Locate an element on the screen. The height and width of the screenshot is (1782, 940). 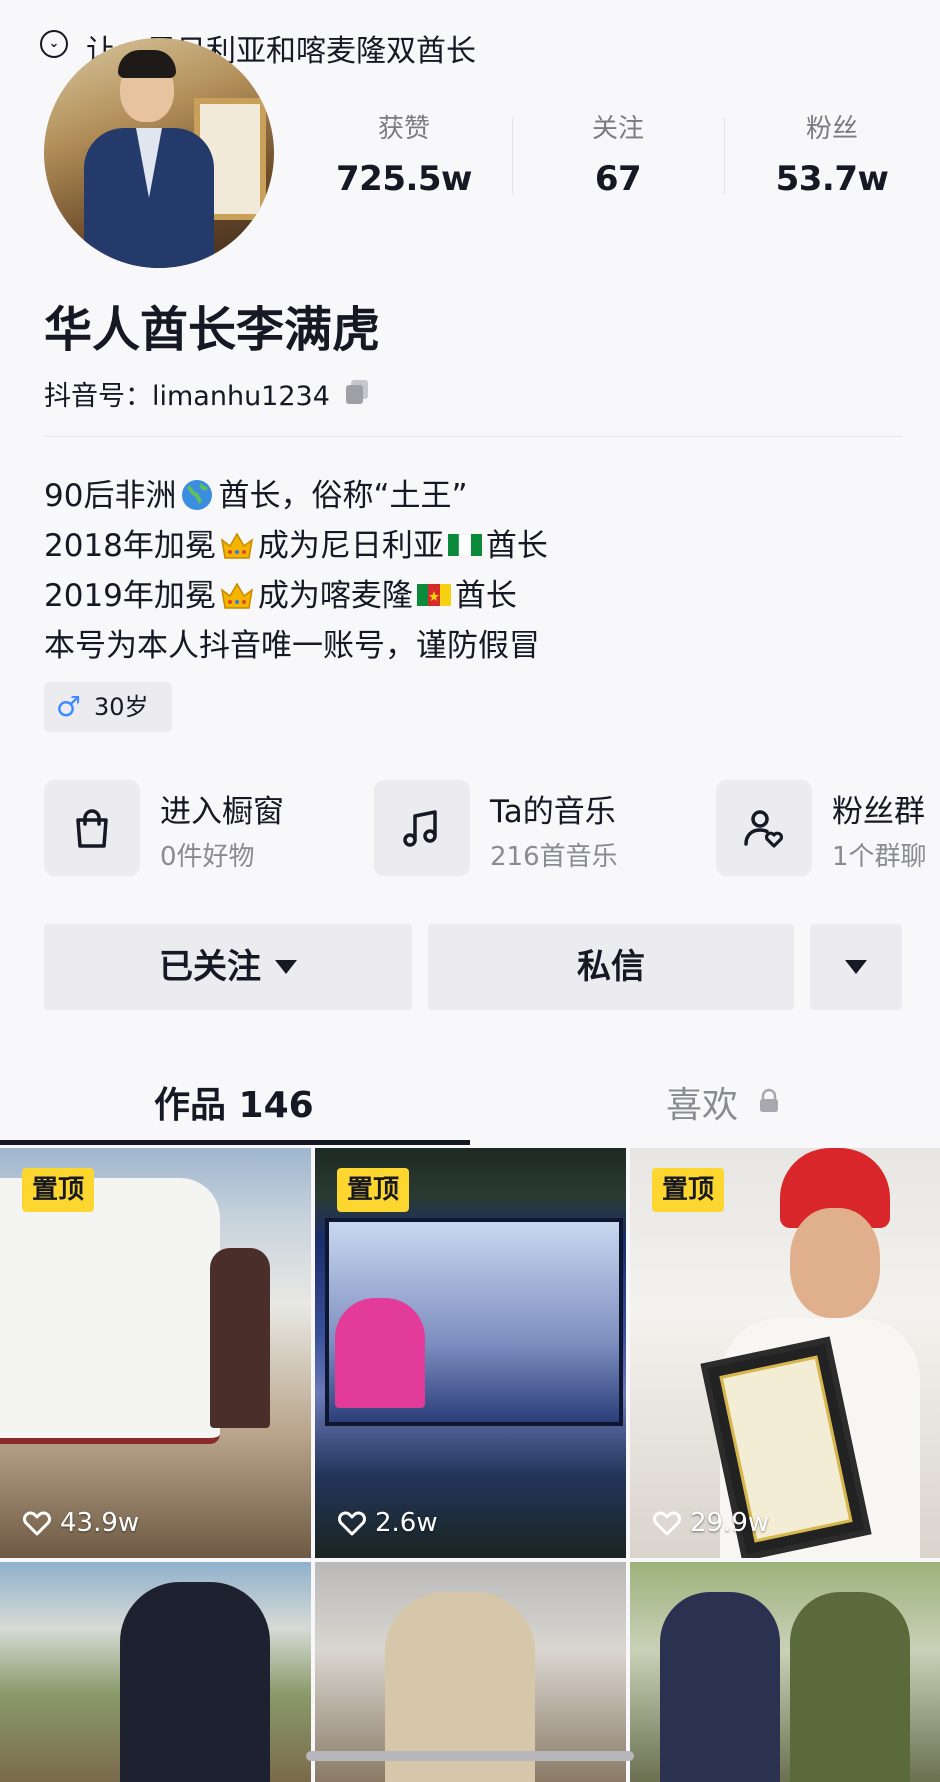
bio-text: 成为喀麦隆 is located at coordinates (335, 596).